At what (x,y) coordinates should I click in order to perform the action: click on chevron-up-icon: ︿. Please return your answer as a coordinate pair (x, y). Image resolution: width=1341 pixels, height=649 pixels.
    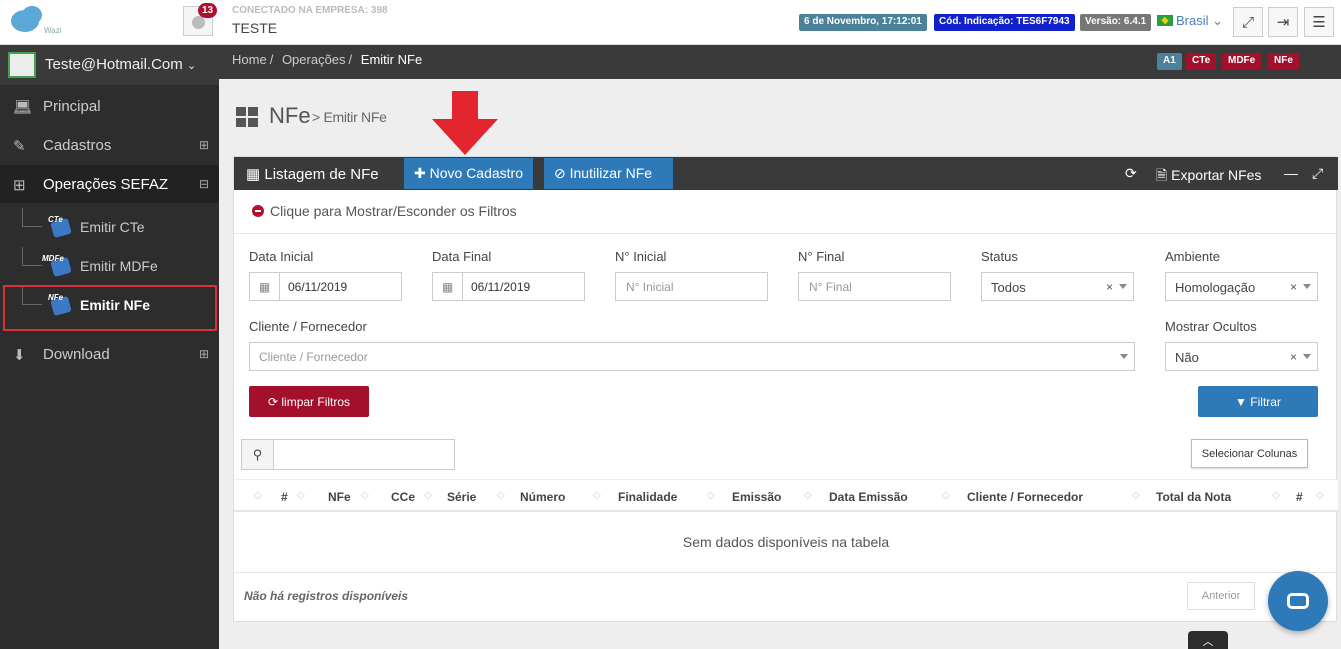
    Looking at the image, I should click on (1208, 642).